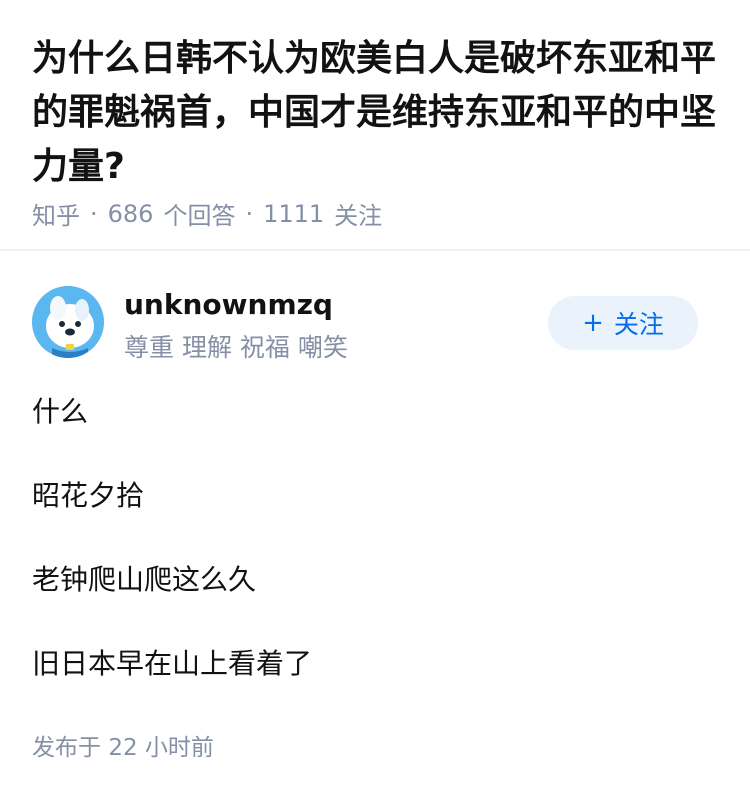 This screenshot has height=792, width=750. What do you see at coordinates (593, 323) in the screenshot?
I see `plus-icon: +` at bounding box center [593, 323].